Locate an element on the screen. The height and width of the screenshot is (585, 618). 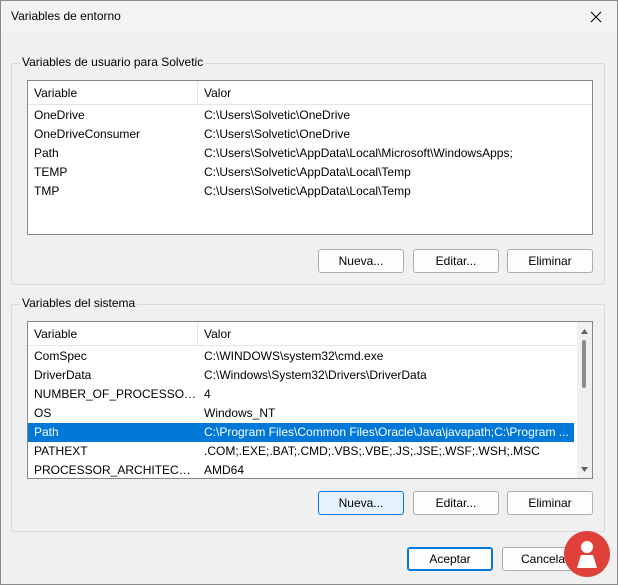
caret-up-icon is located at coordinates (584, 331).